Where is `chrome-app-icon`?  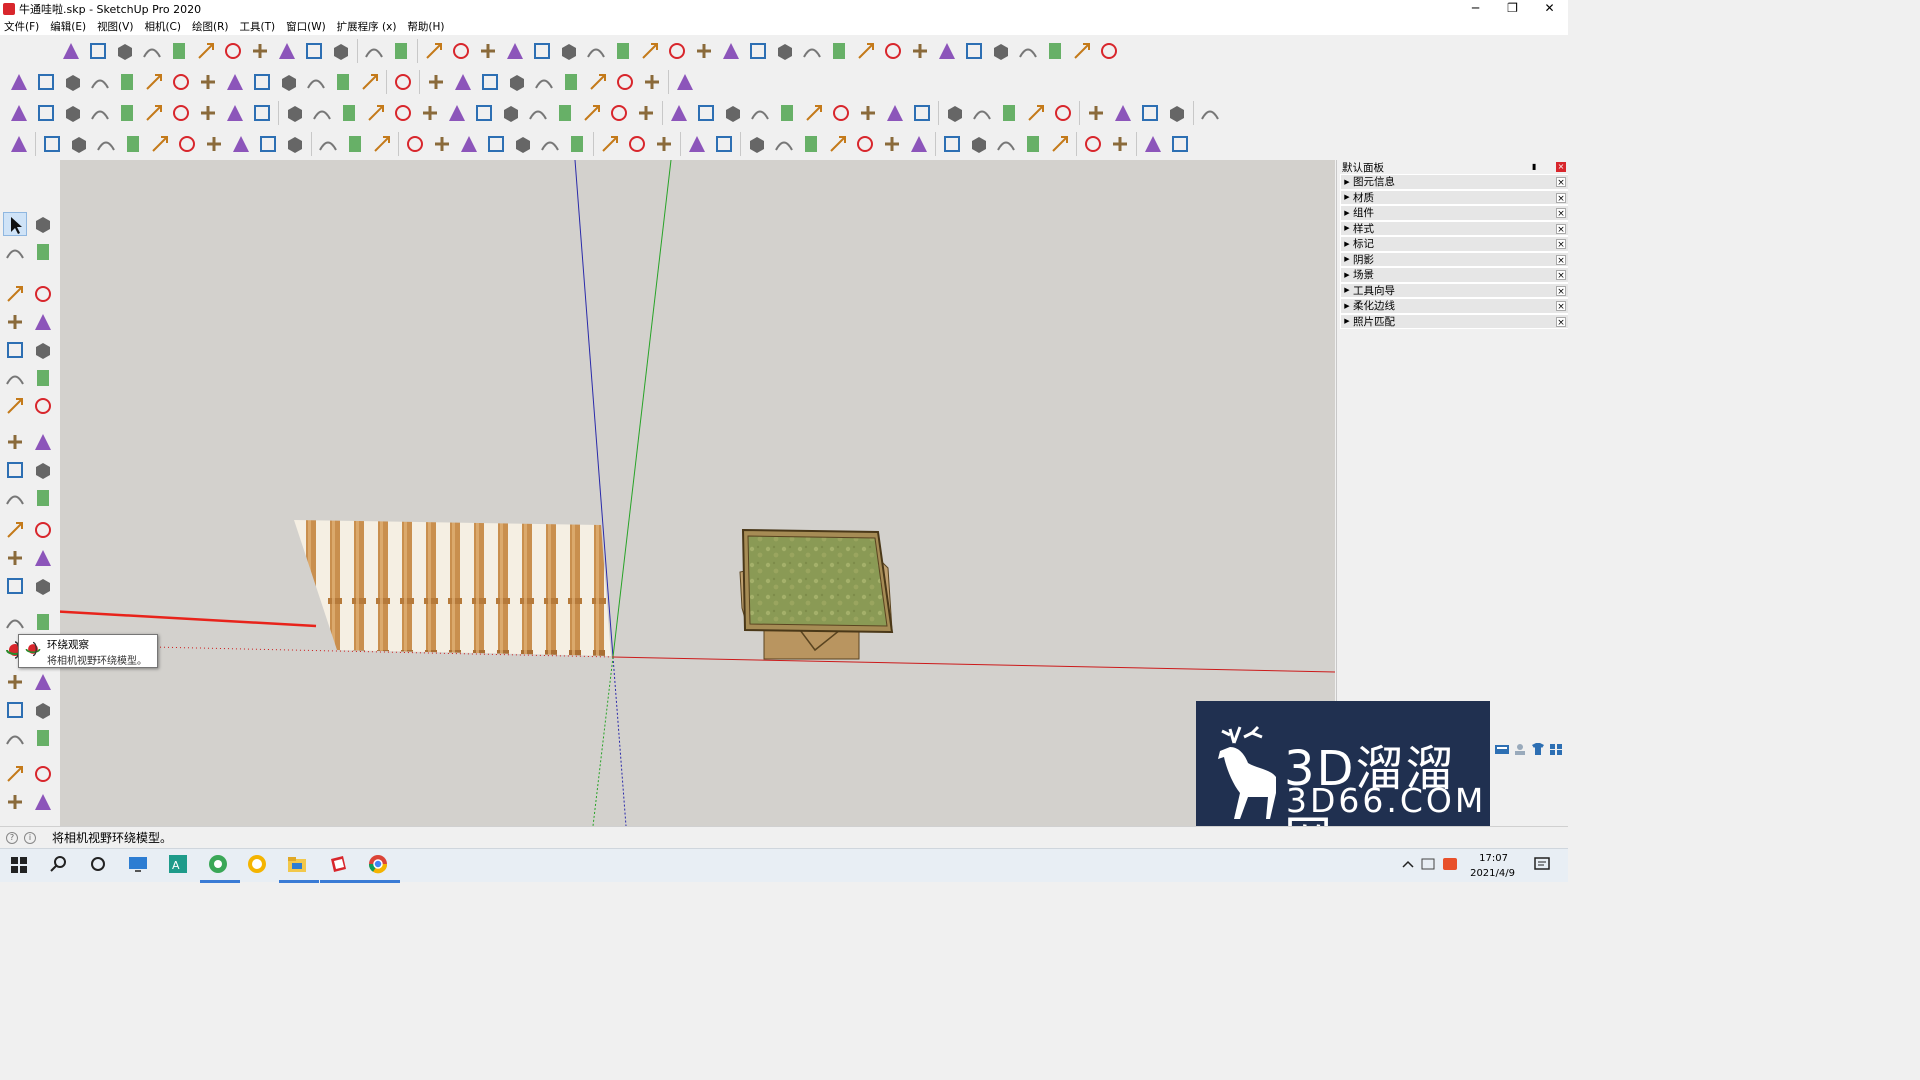 chrome-app-icon is located at coordinates (380, 868).